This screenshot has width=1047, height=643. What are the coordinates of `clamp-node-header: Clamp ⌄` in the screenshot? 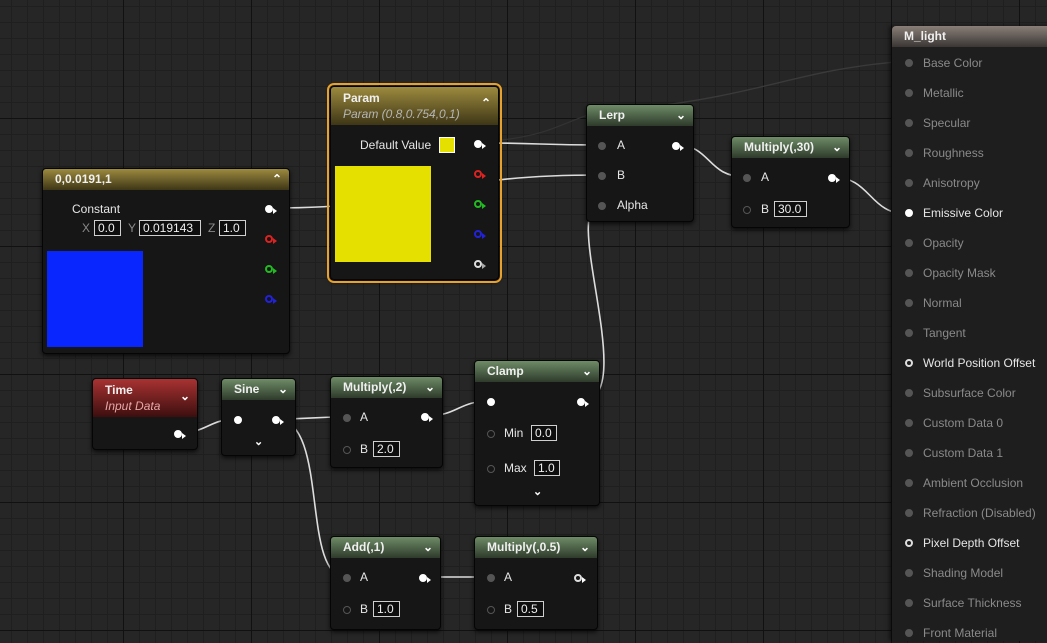 It's located at (537, 371).